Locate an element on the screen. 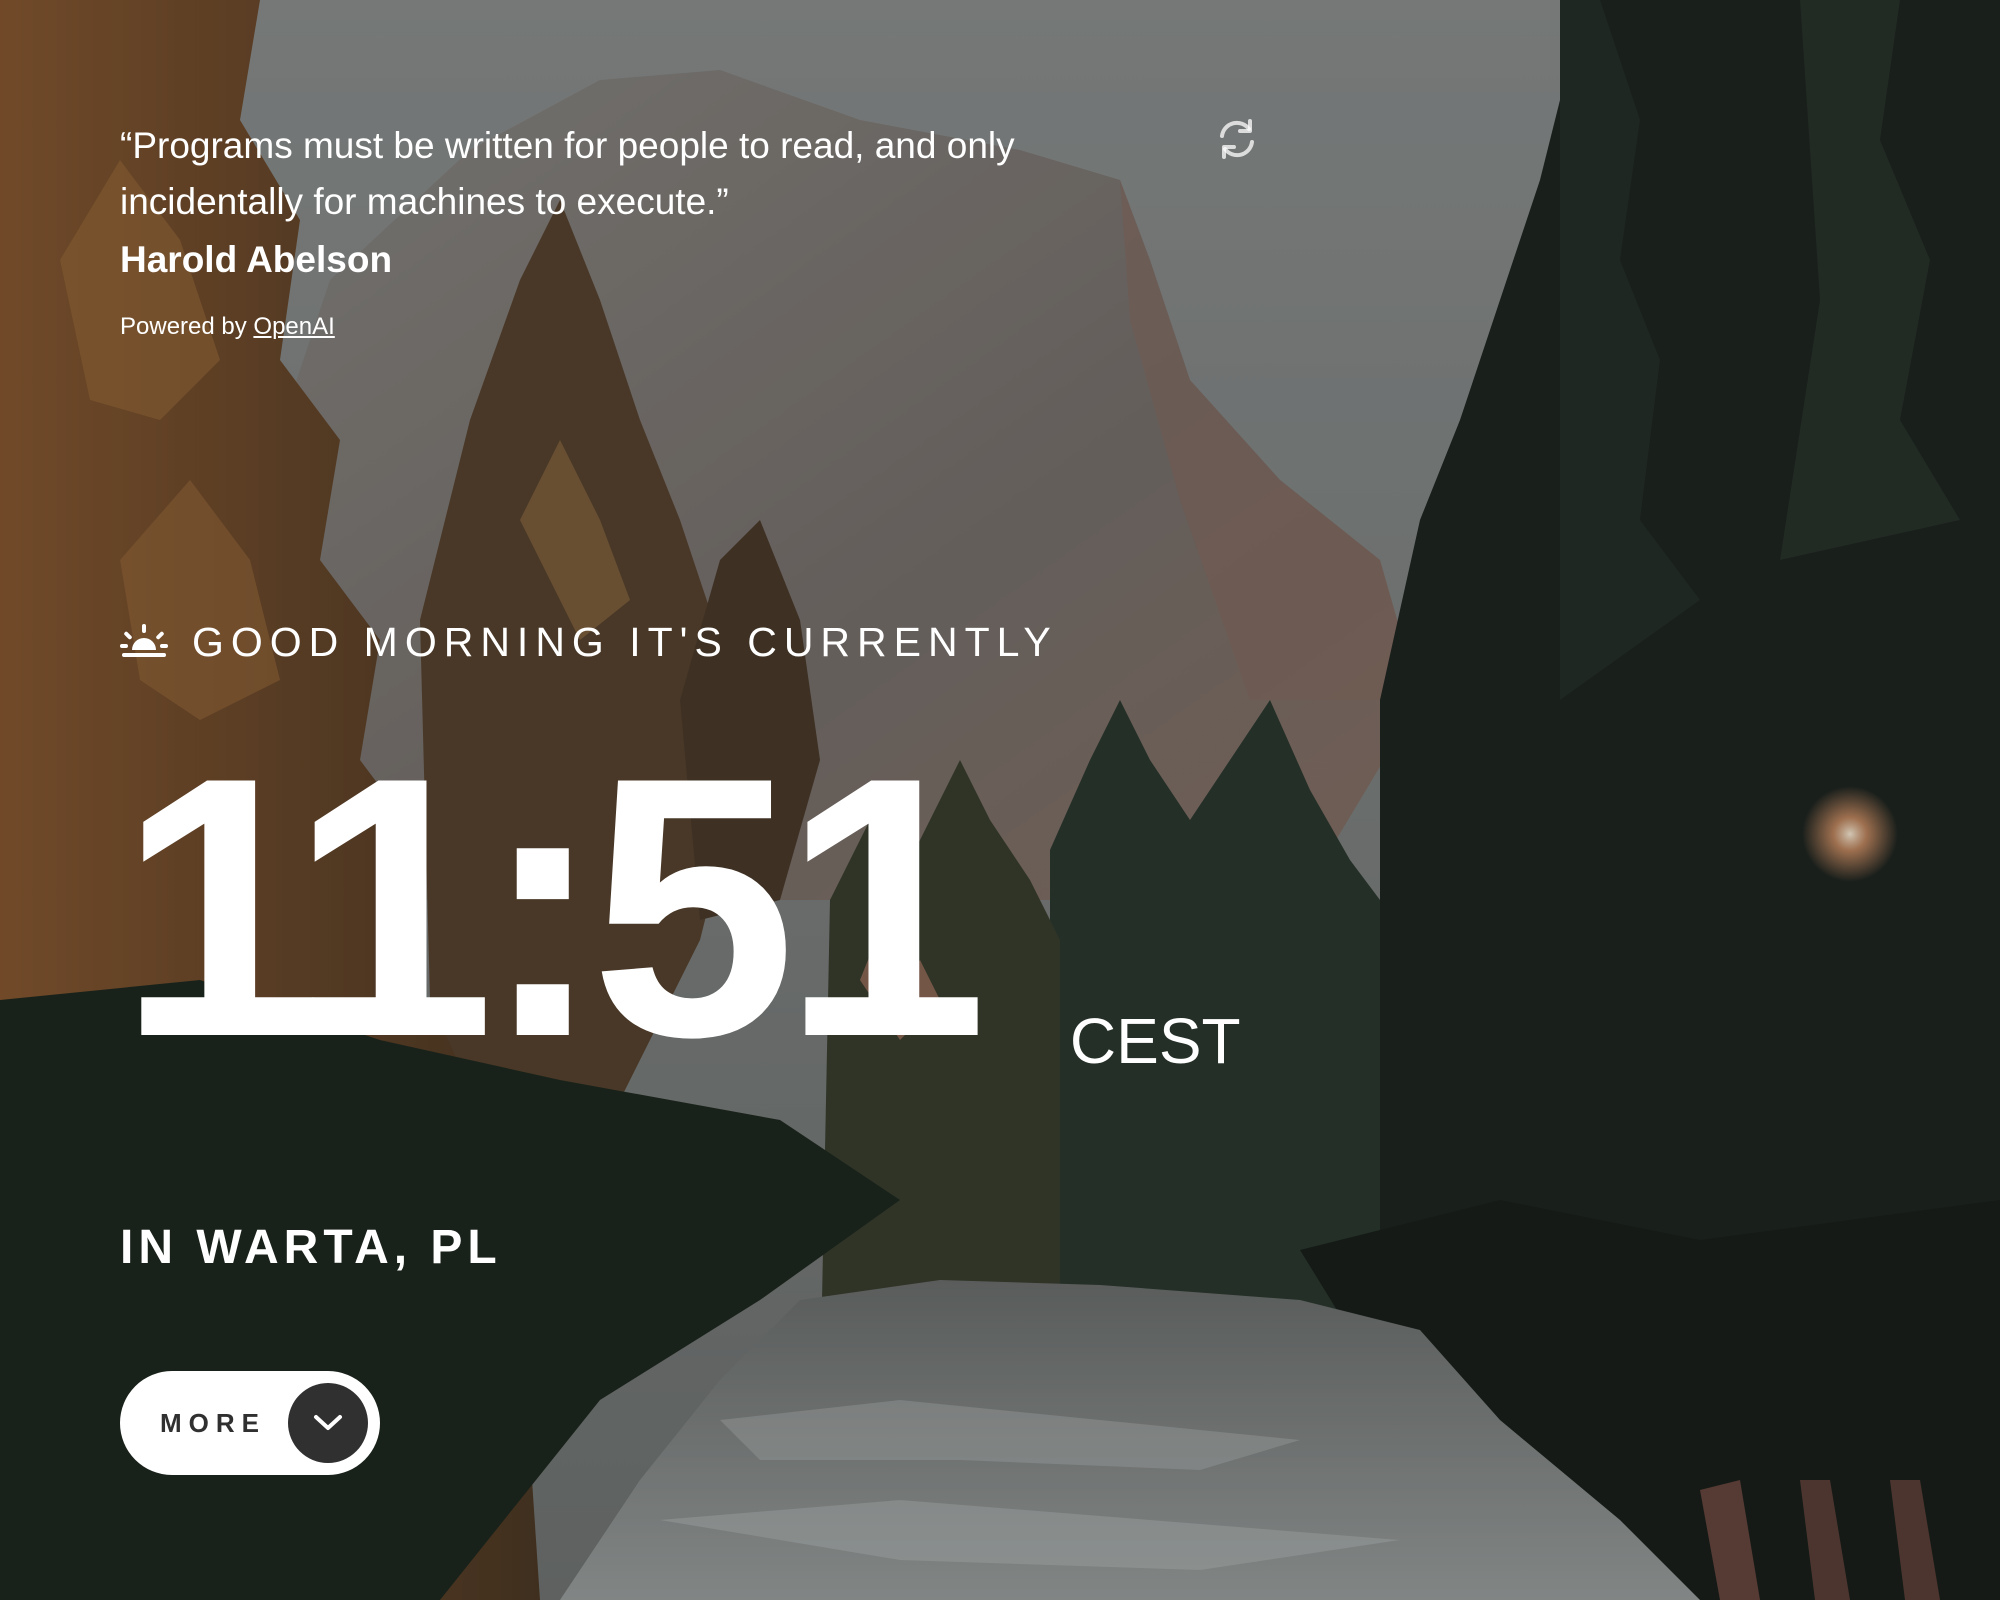 This screenshot has width=2000, height=1600. chevron-down-icon is located at coordinates (328, 1422).